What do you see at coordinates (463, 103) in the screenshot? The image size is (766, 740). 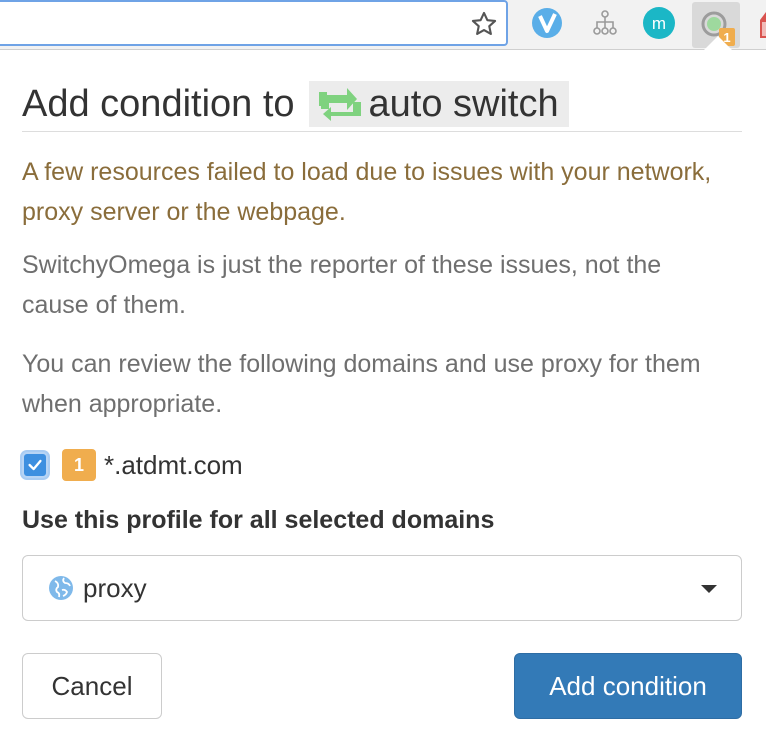 I see `title-profile-name: auto switch` at bounding box center [463, 103].